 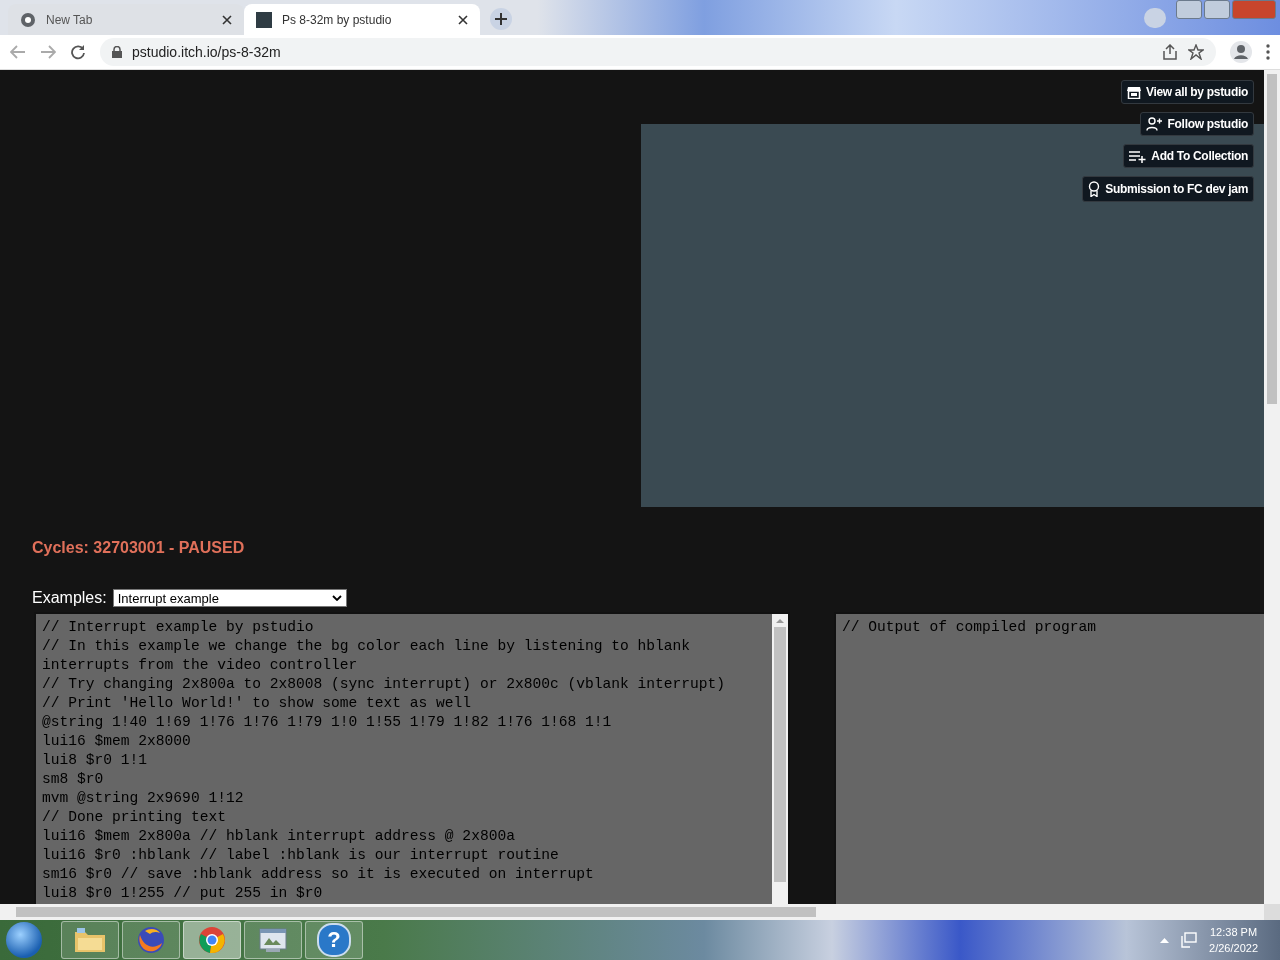 What do you see at coordinates (1241, 52) in the screenshot?
I see `profile-icon` at bounding box center [1241, 52].